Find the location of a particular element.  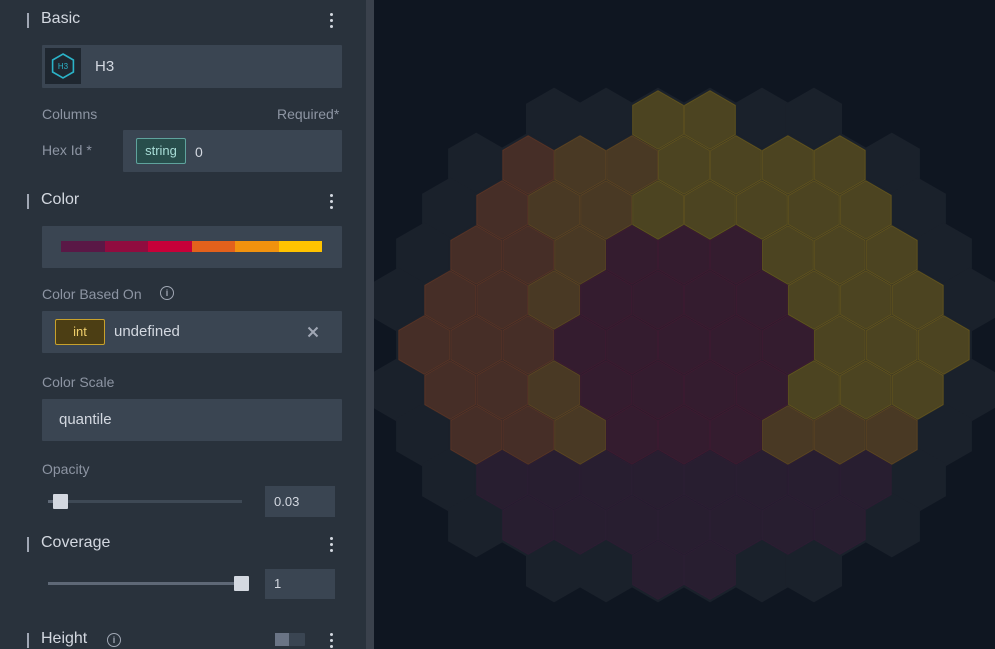

opacity-slider-handle is located at coordinates (60, 501).